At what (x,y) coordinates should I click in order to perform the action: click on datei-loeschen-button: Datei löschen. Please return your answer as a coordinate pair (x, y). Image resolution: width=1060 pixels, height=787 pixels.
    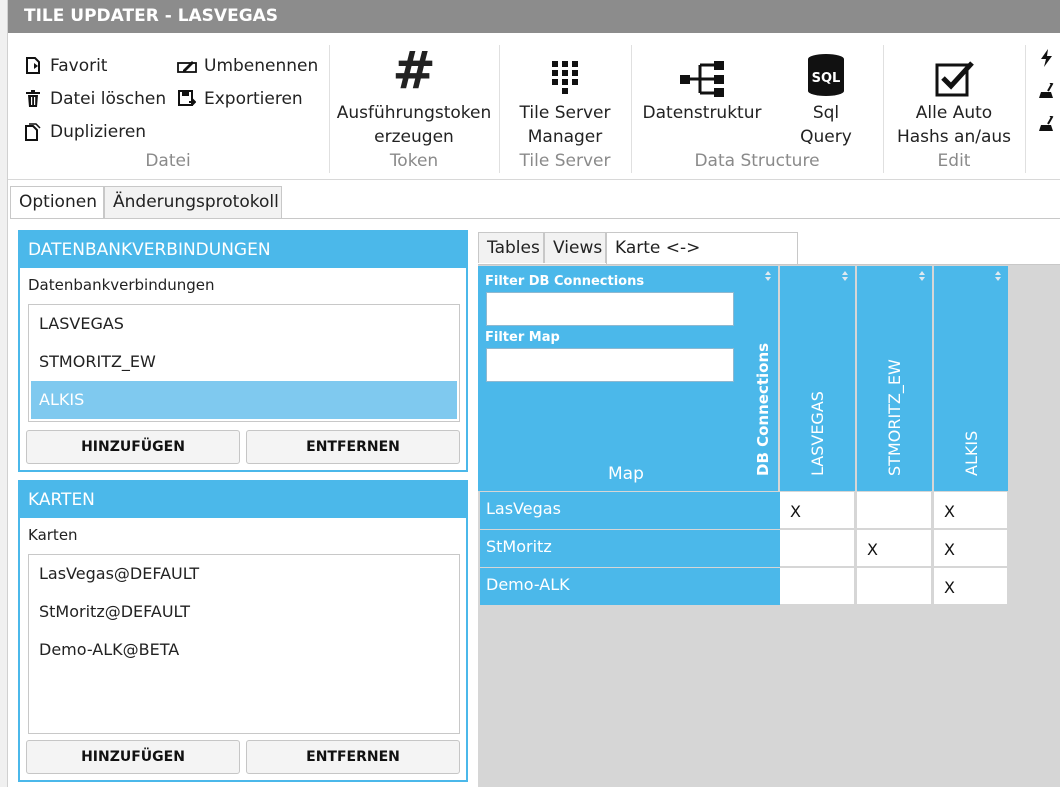
    Looking at the image, I should click on (94, 99).